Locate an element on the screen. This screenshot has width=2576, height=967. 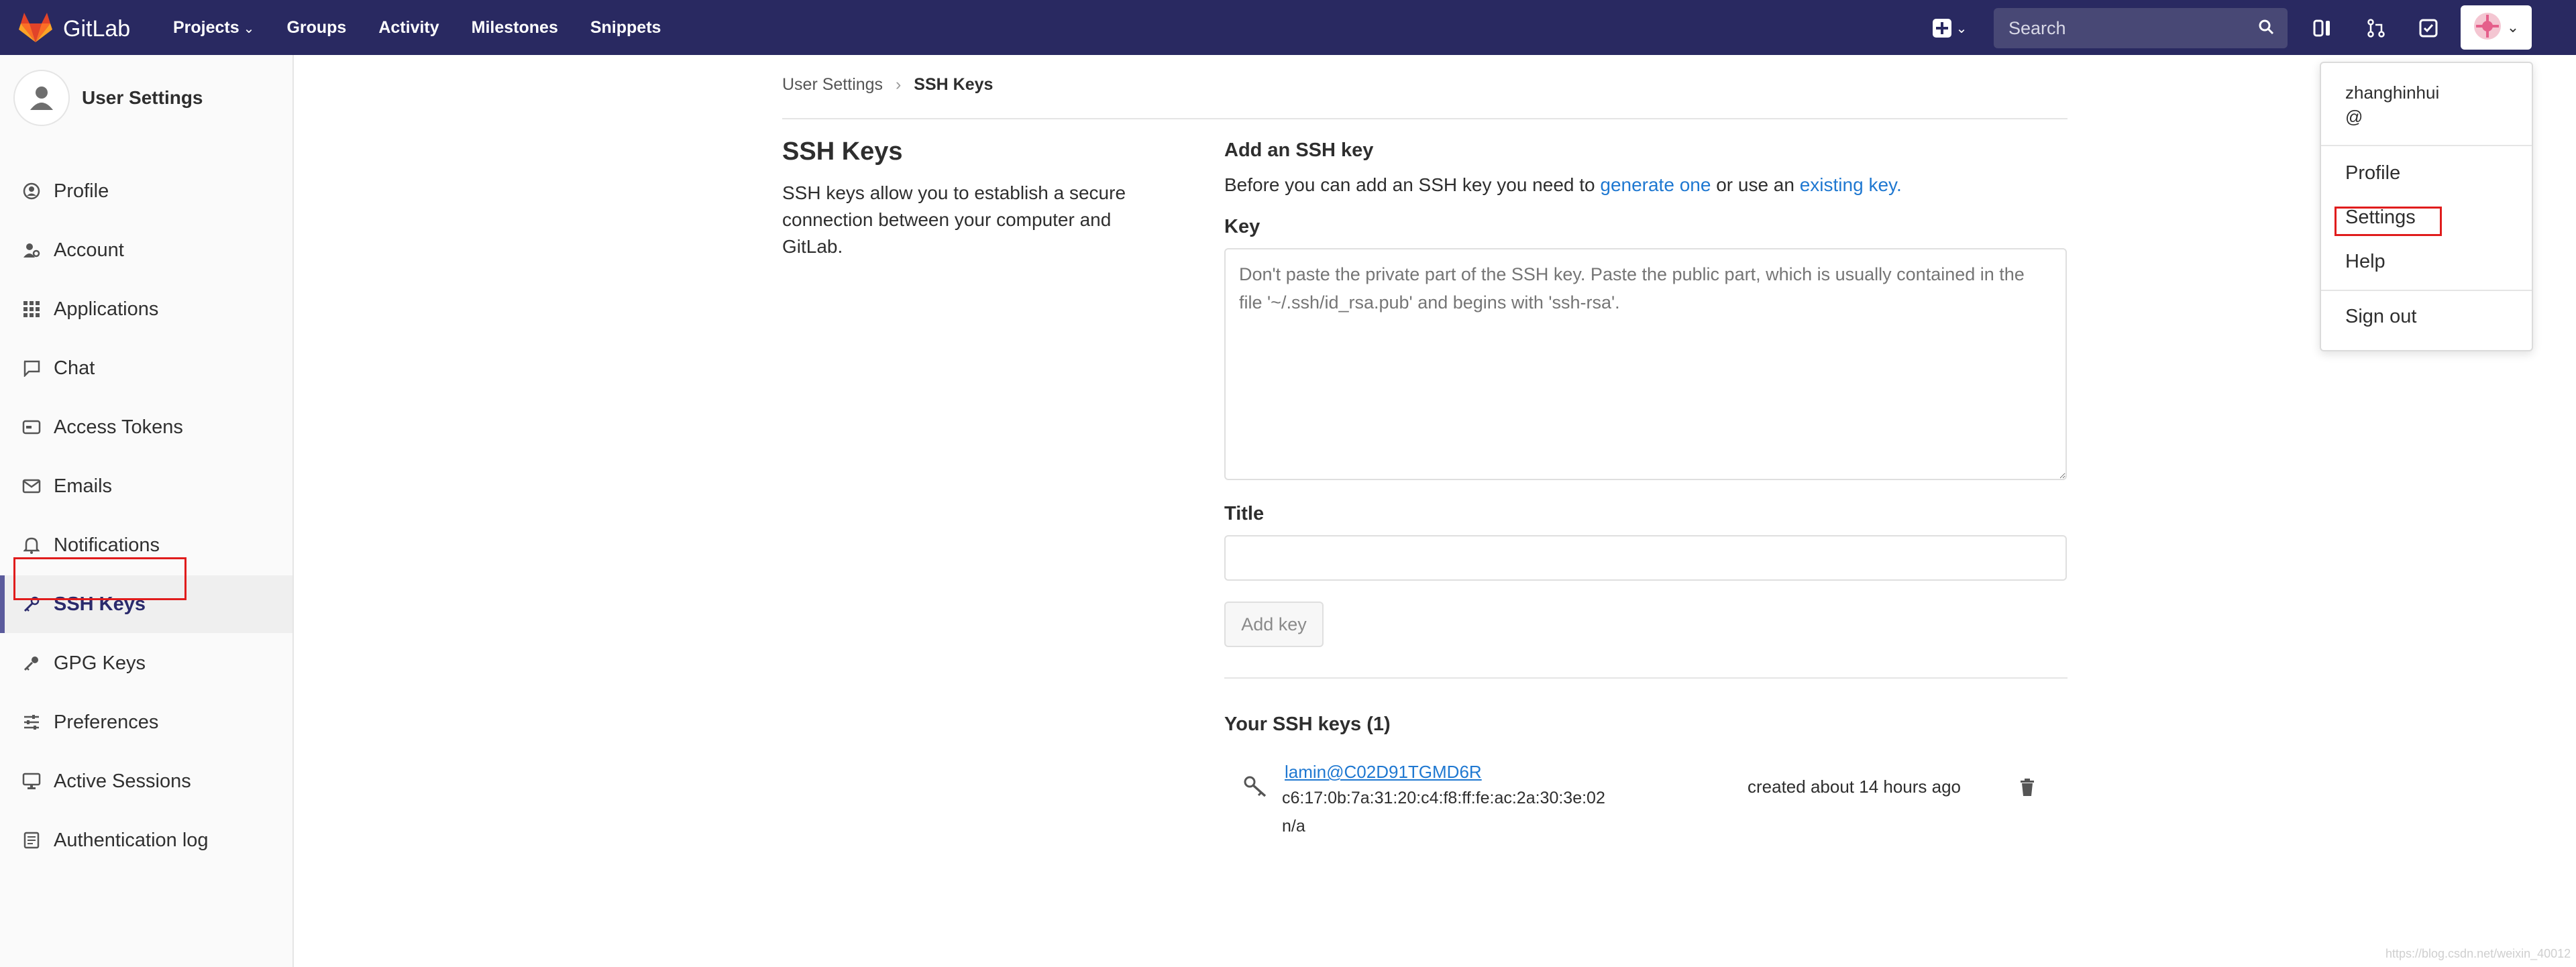
account-icon is located at coordinates (31, 250).